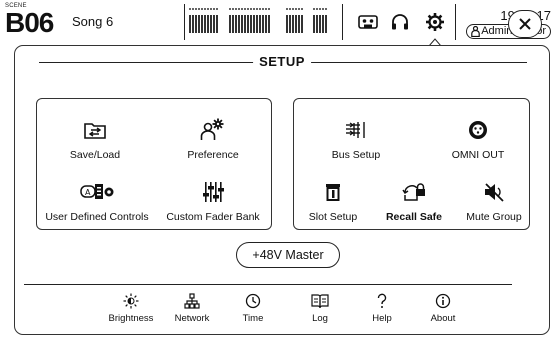  Describe the element at coordinates (131, 318) in the screenshot. I see `brightness-label: Brightness` at that location.